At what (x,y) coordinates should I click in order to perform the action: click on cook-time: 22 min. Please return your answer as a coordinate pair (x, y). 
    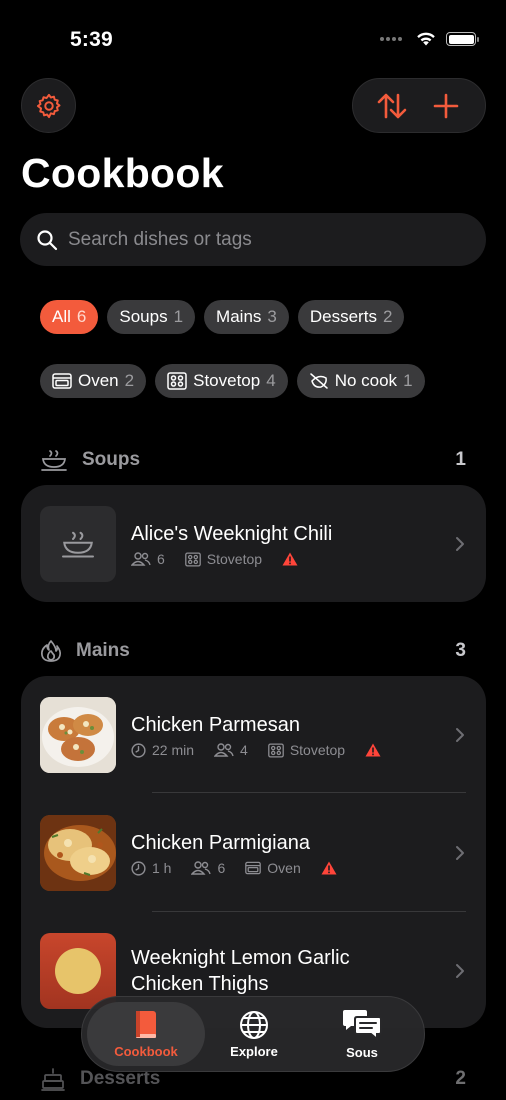
    Looking at the image, I should click on (173, 750).